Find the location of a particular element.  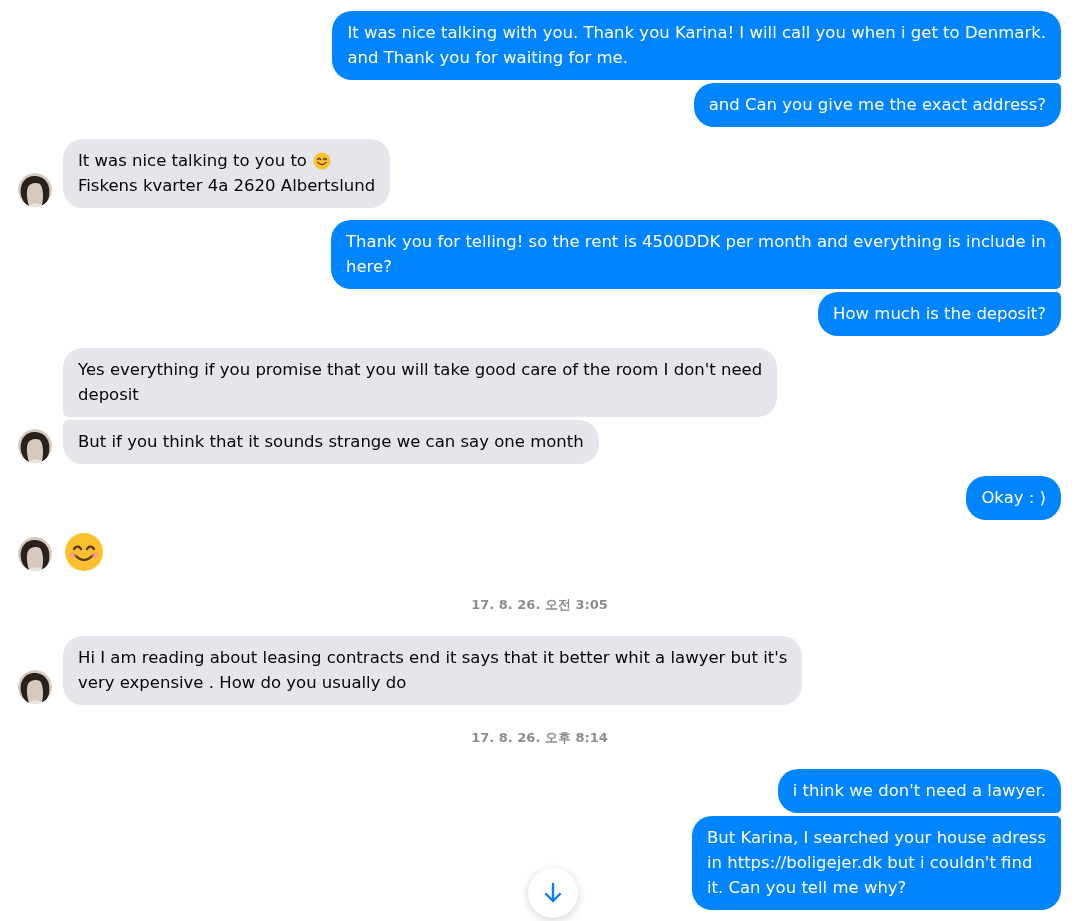

message-text: i think we don't need a lawyer. is located at coordinates (919, 790).